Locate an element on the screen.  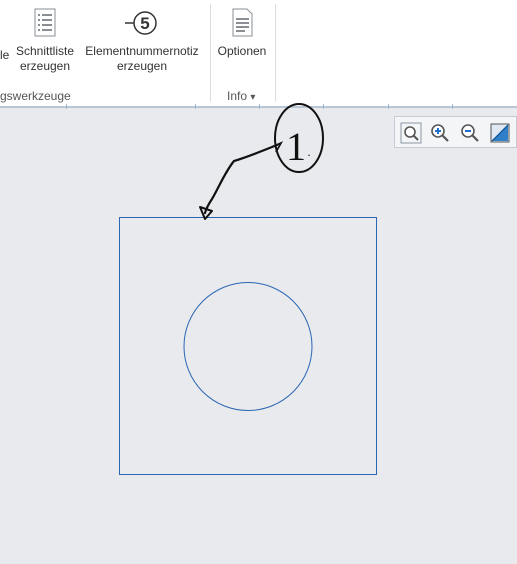
leader-line is located at coordinates (241, 179).